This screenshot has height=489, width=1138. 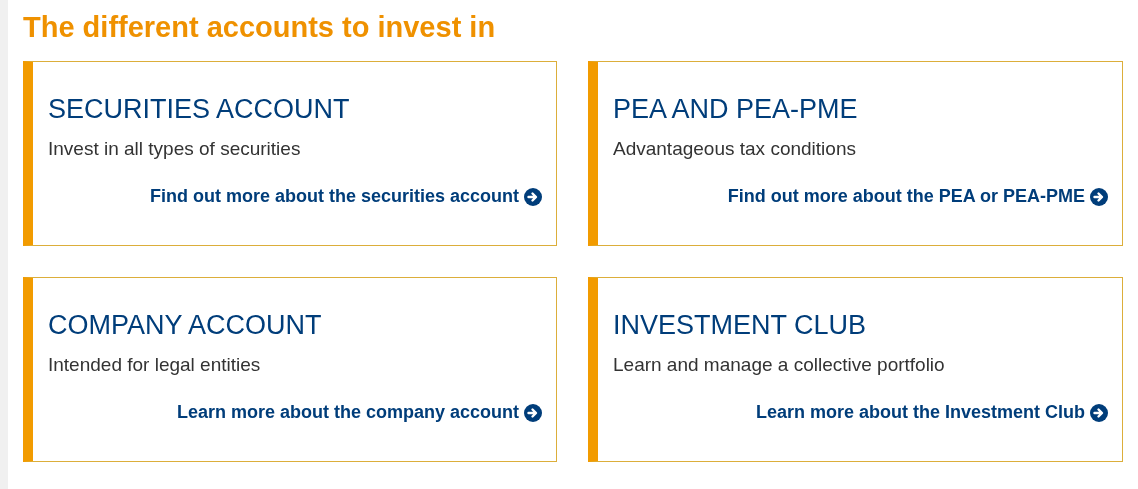 I want to click on card-description: Invest in all types of securities, so click(x=175, y=149).